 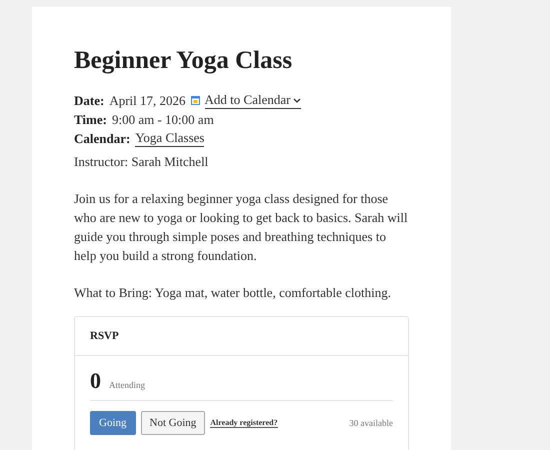 What do you see at coordinates (147, 100) in the screenshot?
I see `meta-value: April 17, 2026` at bounding box center [147, 100].